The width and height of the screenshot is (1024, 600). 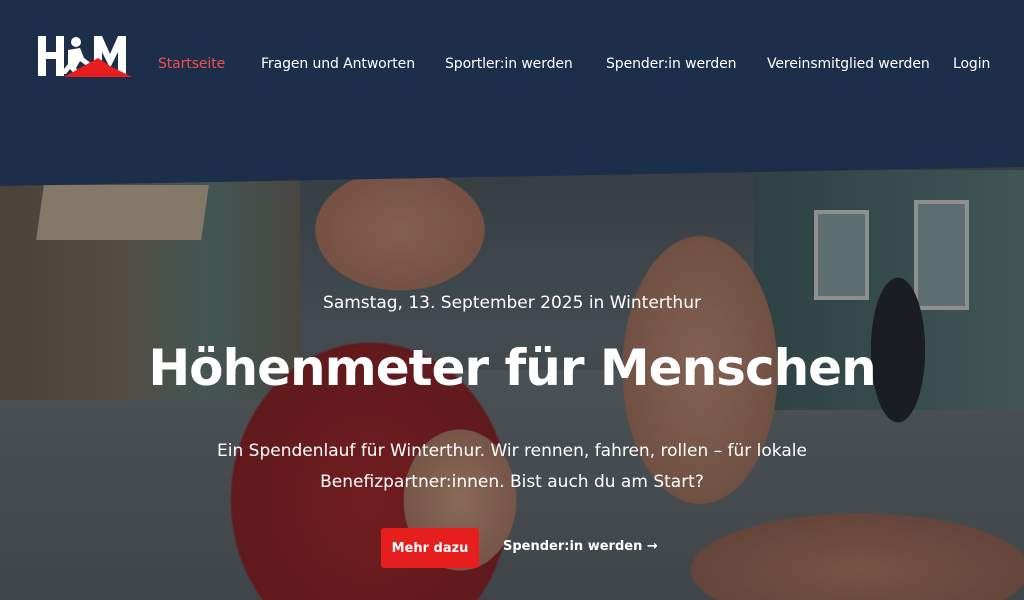 What do you see at coordinates (580, 546) in the screenshot?
I see `spender-werden-link: Spender:in werden →` at bounding box center [580, 546].